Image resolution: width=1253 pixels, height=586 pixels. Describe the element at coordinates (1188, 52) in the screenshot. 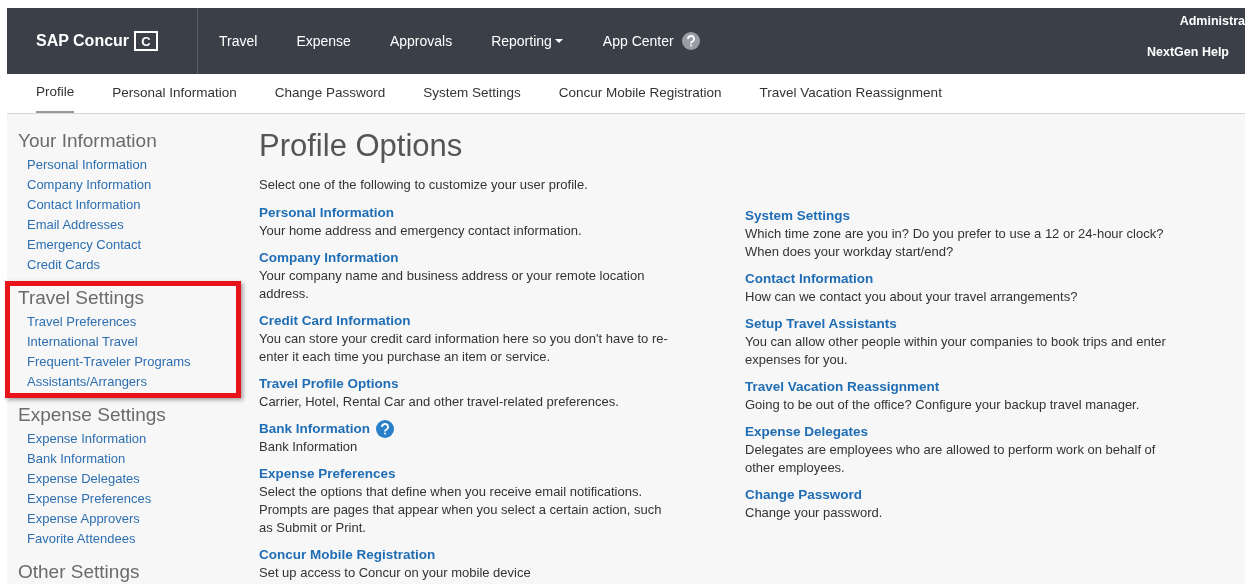

I see `help-link: NextGen Help` at that location.